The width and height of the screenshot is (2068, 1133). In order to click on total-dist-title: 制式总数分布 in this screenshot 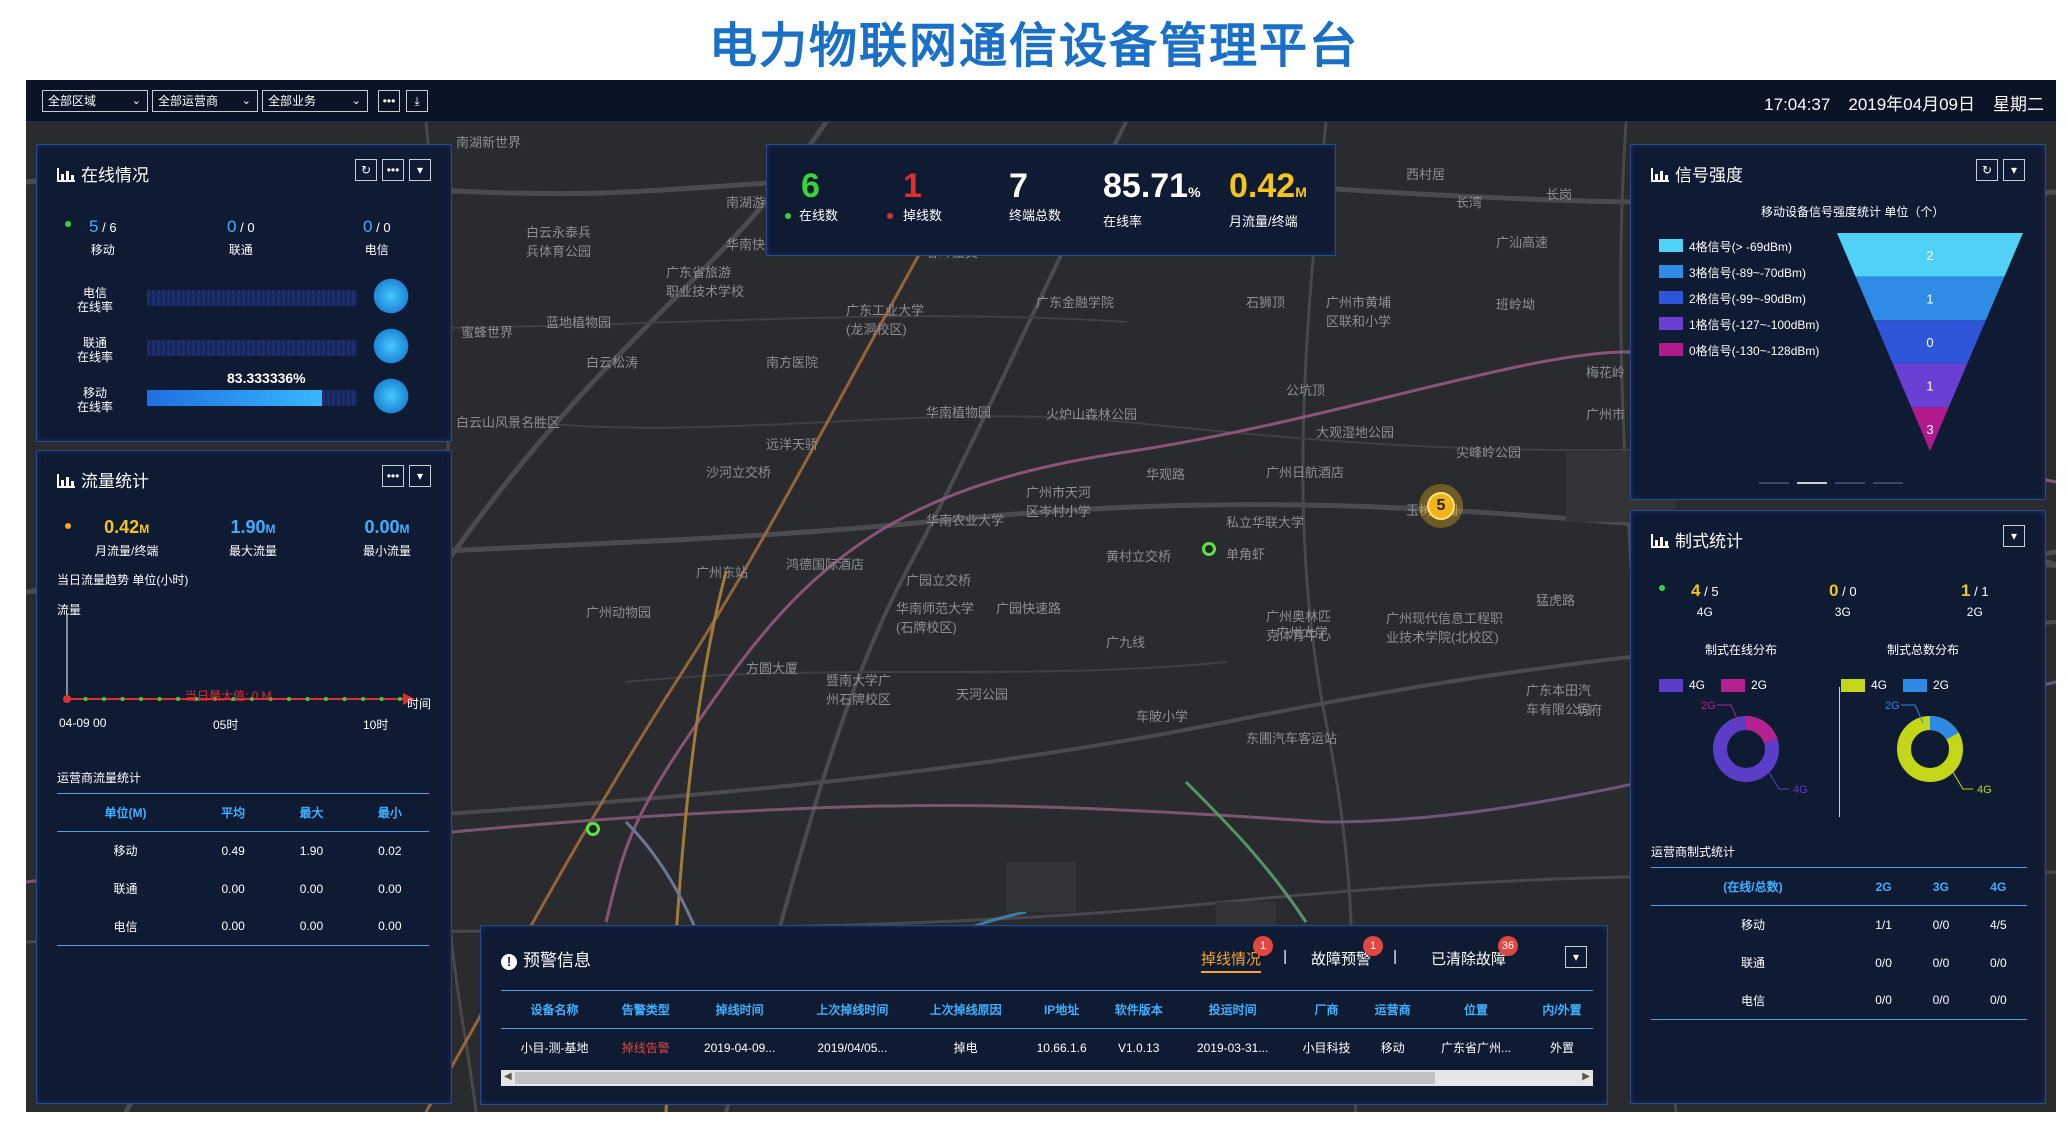, I will do `click(1923, 650)`.